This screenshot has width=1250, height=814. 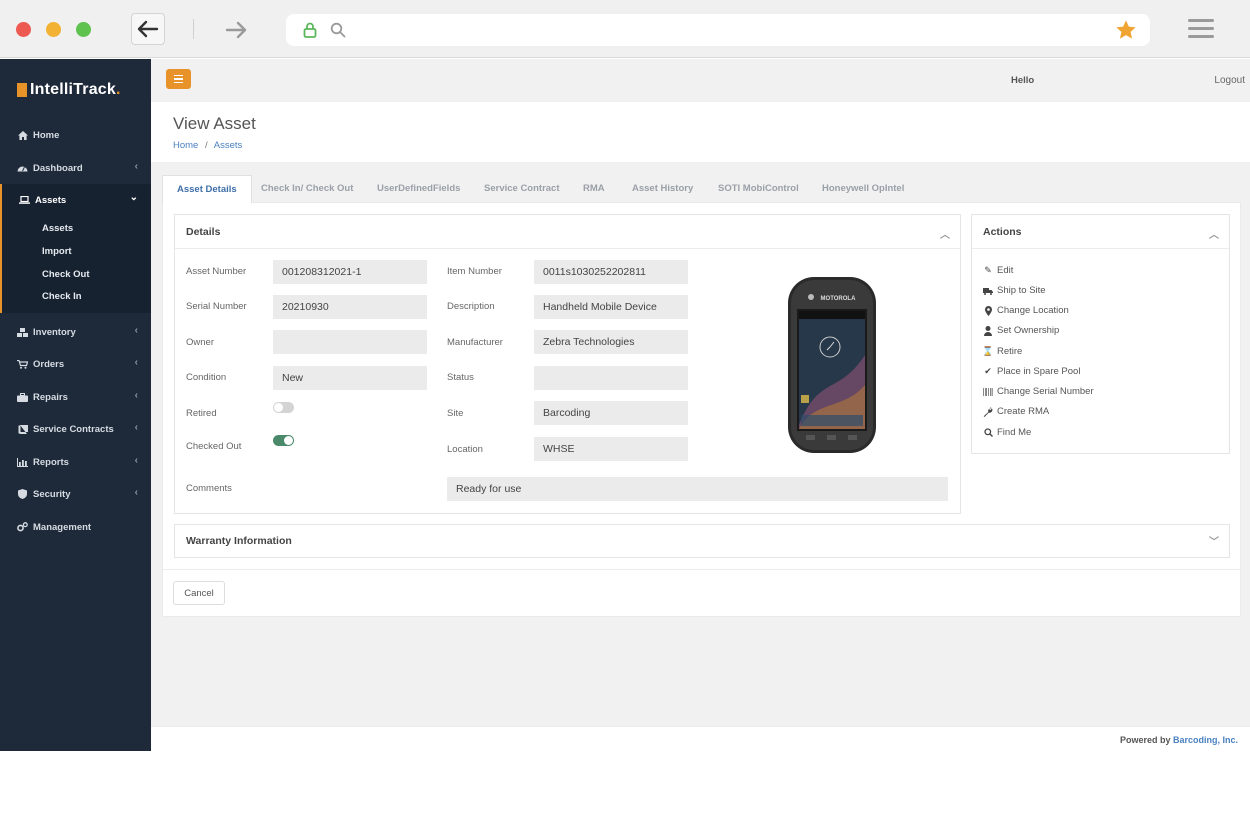 What do you see at coordinates (611, 413) in the screenshot?
I see `site-field: Barcoding` at bounding box center [611, 413].